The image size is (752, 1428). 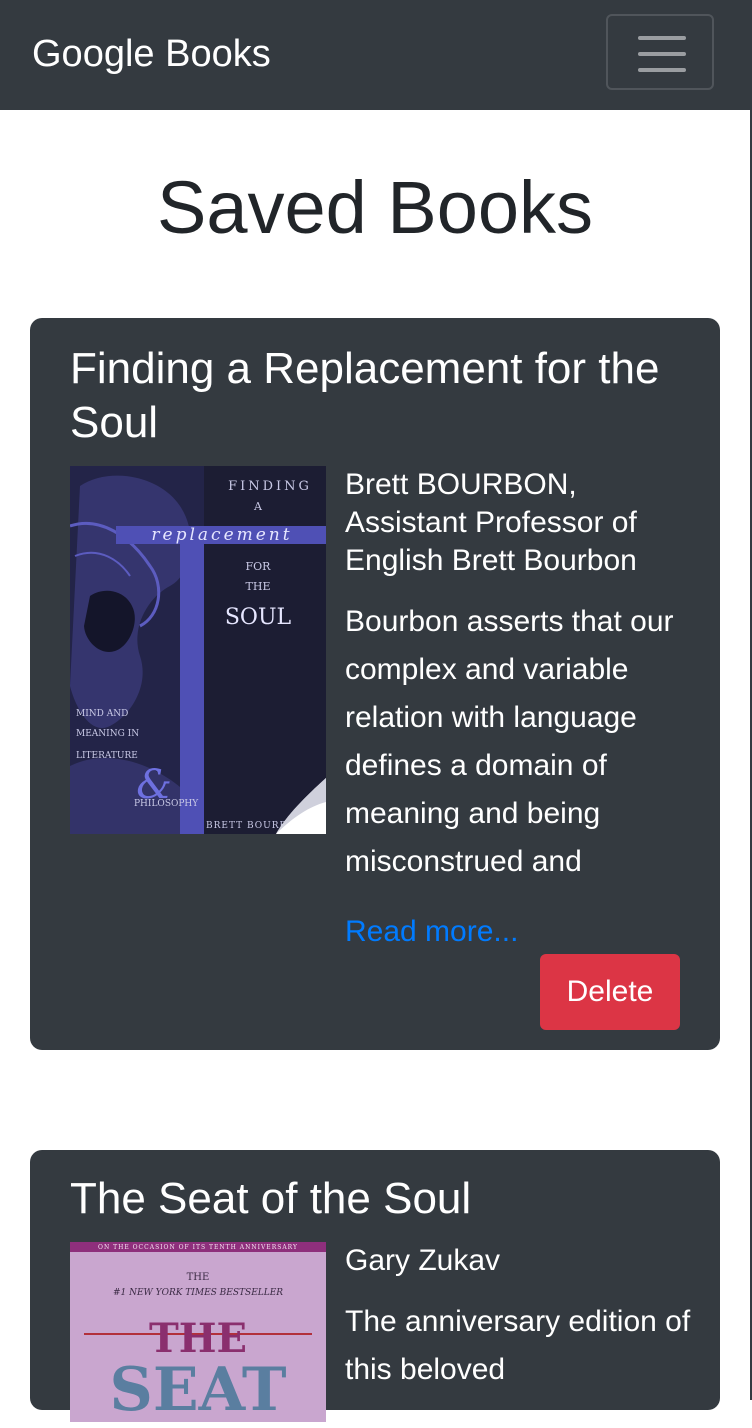 I want to click on cover-text-bestseller: #1 NEW YORK TIMES BESTSELLER, so click(x=198, y=1293).